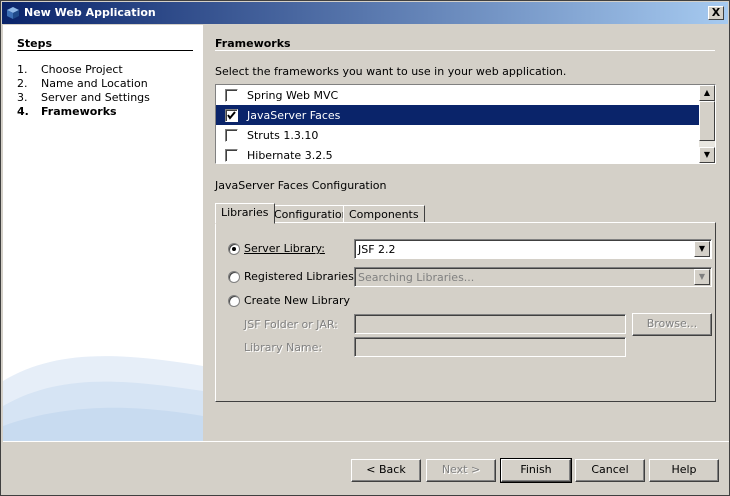  What do you see at coordinates (291, 324) in the screenshot?
I see `jsf-folder-label: JSF Folder or JAR:` at bounding box center [291, 324].